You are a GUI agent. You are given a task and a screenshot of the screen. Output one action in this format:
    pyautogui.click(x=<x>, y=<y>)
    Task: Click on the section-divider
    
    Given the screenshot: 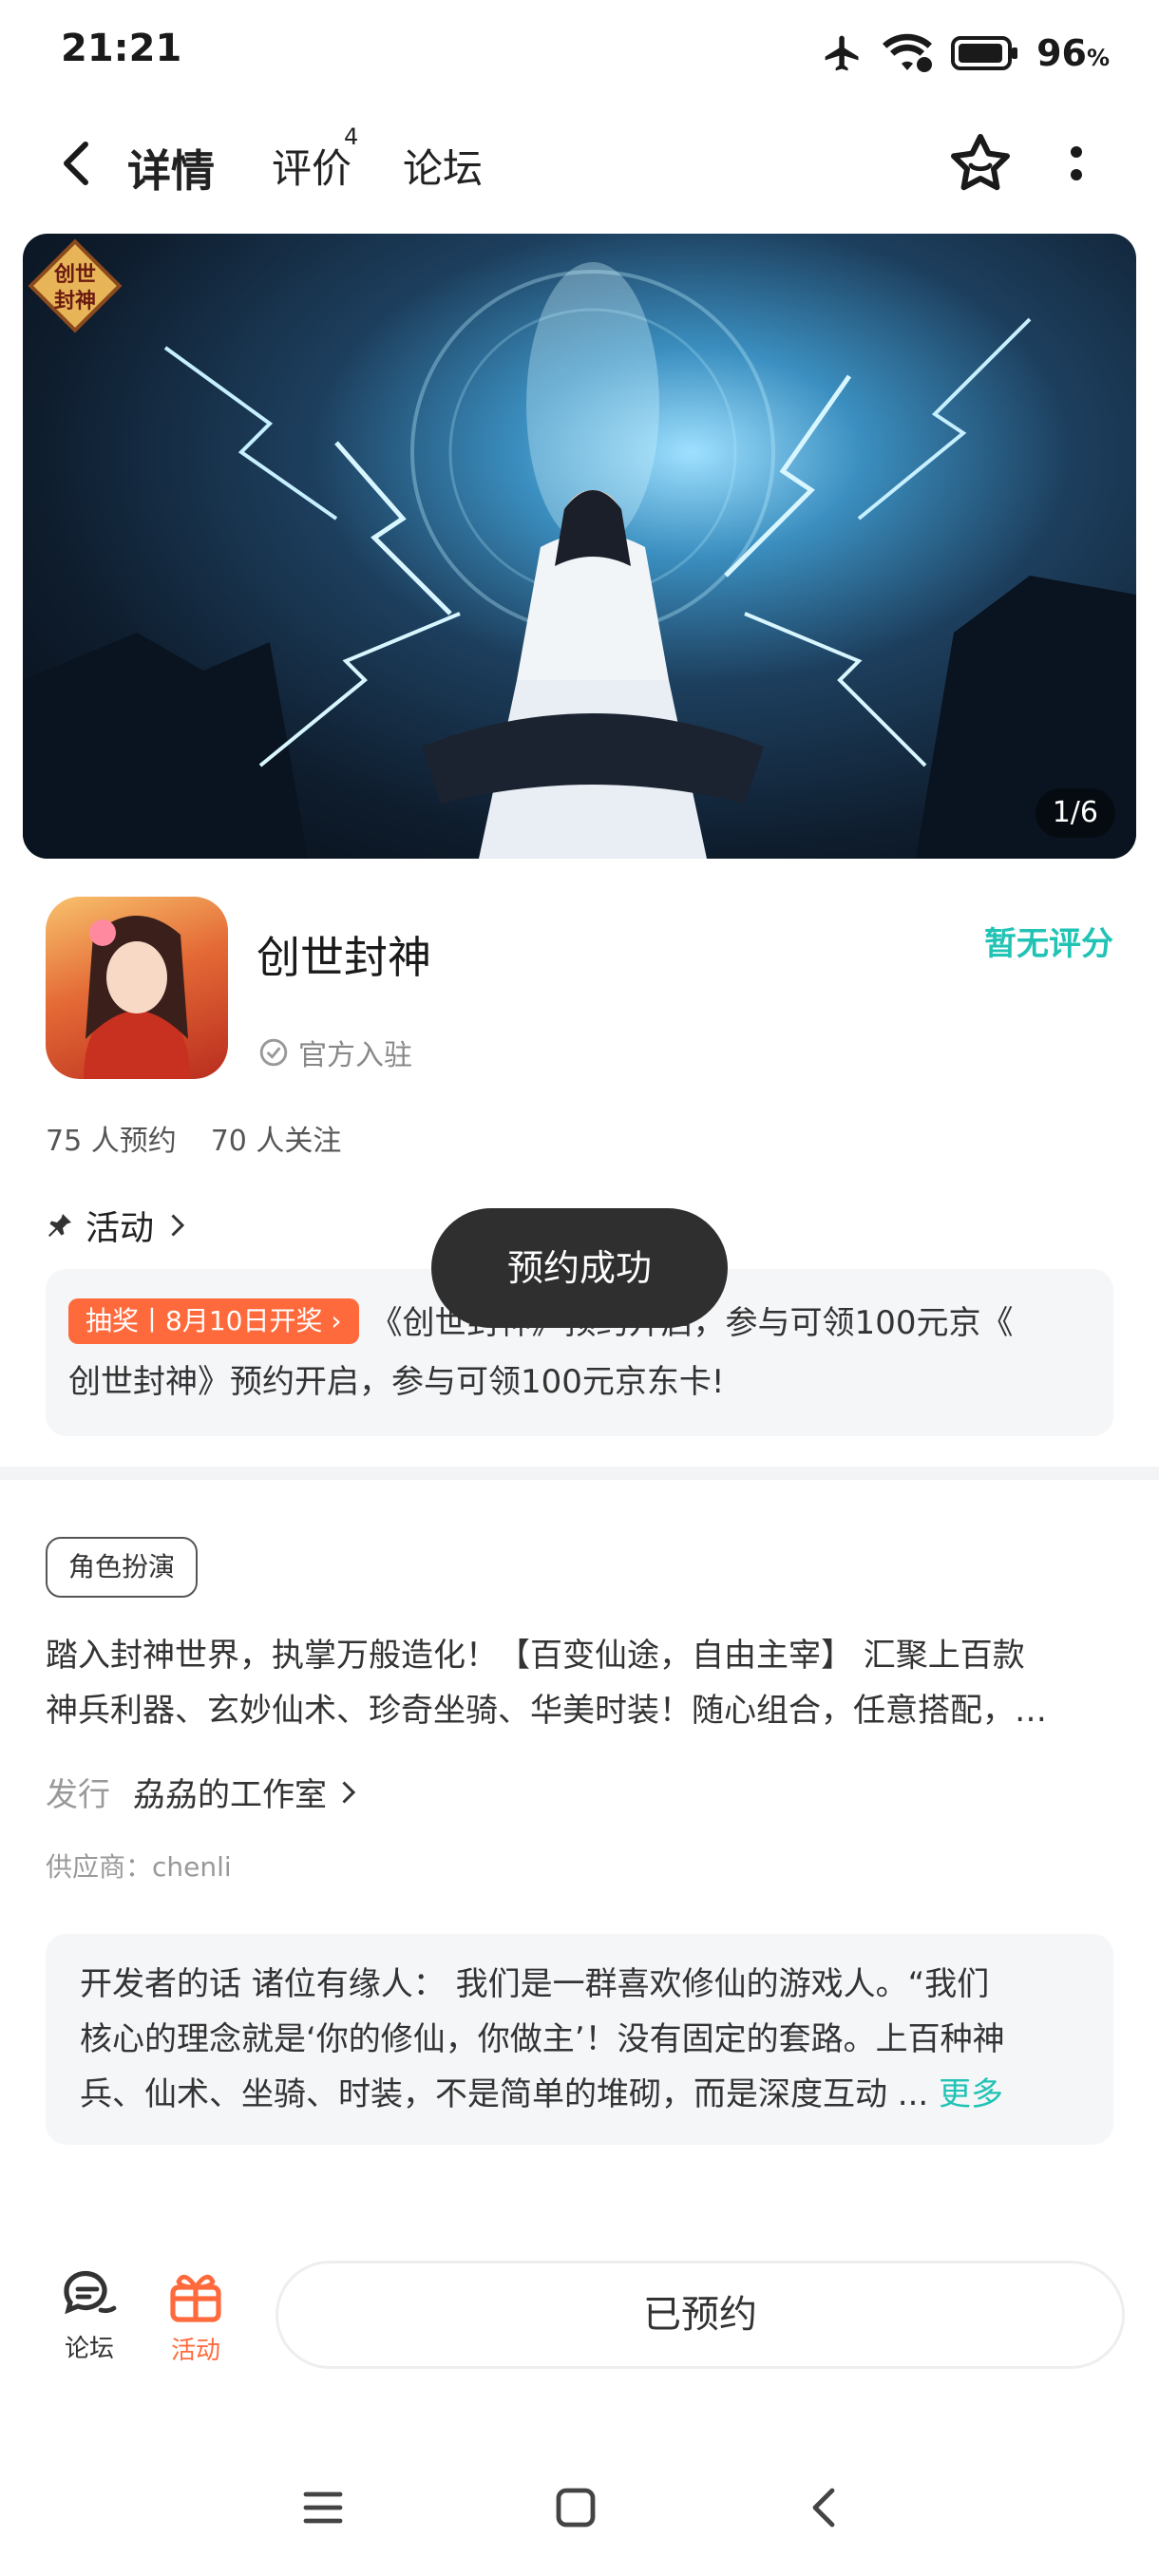 What is the action you would take?
    pyautogui.click(x=579, y=1473)
    